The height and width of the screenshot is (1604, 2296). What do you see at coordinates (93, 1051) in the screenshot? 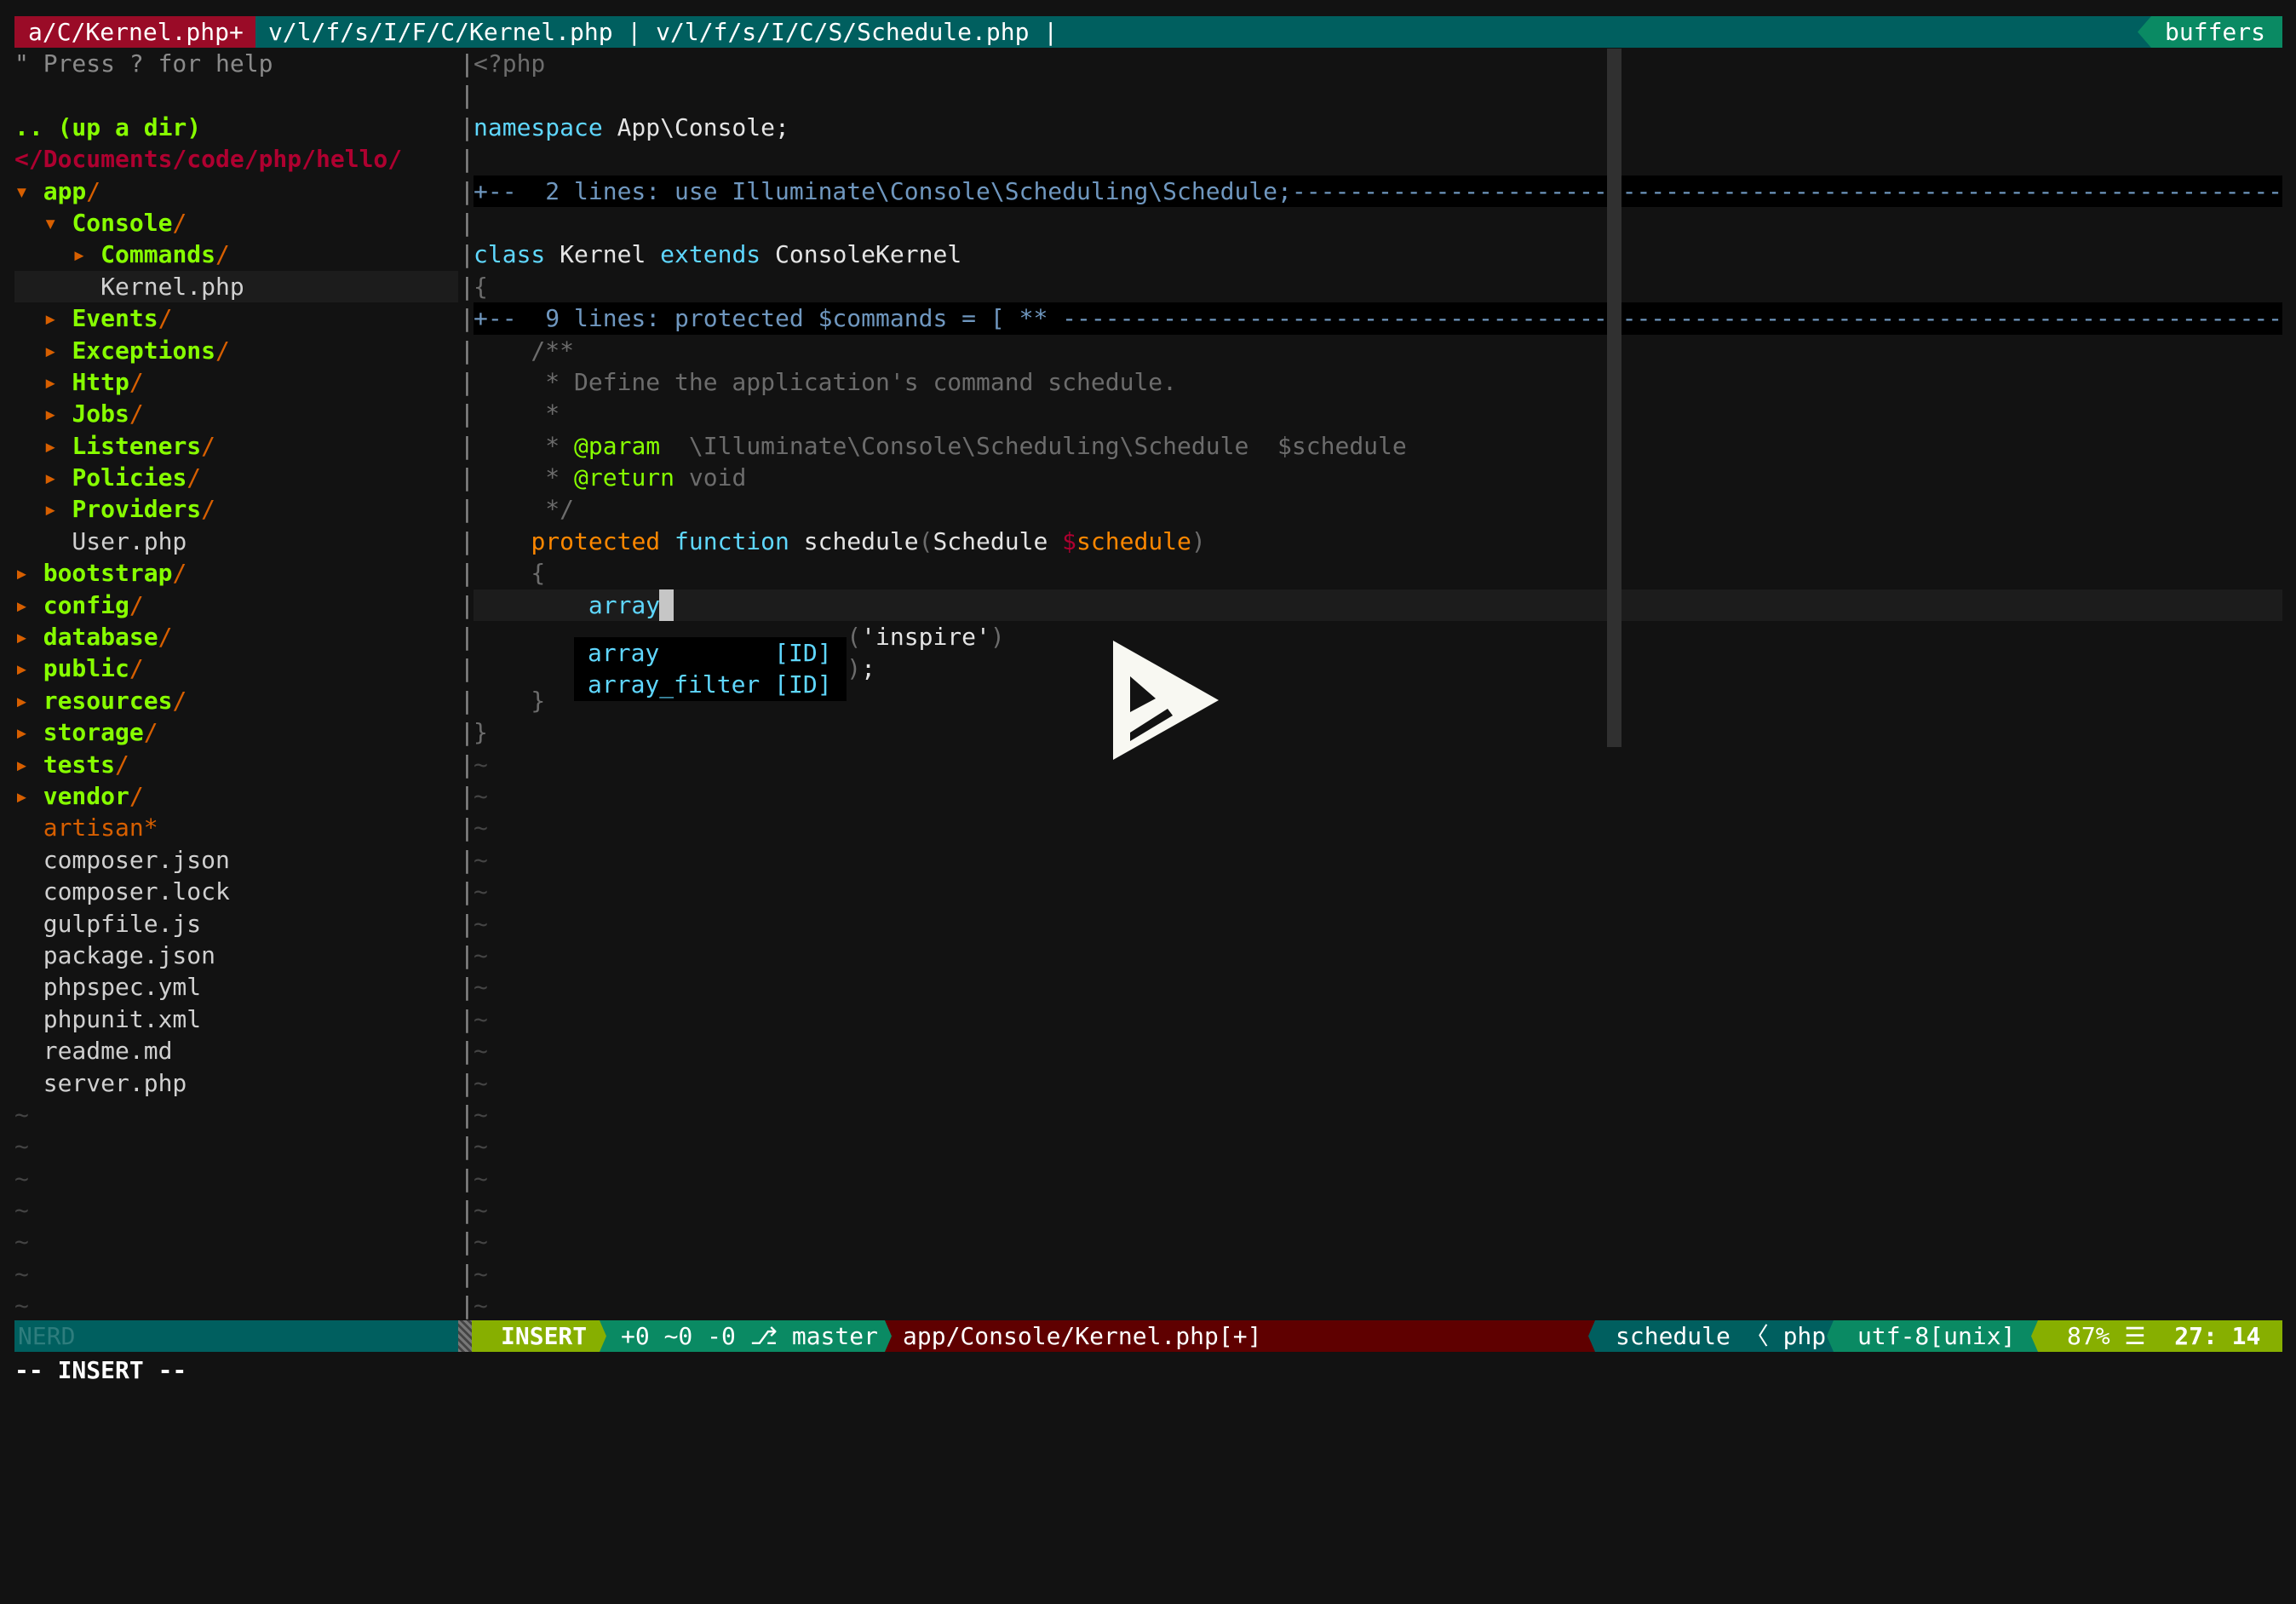
I see `file-name: readme.md` at bounding box center [93, 1051].